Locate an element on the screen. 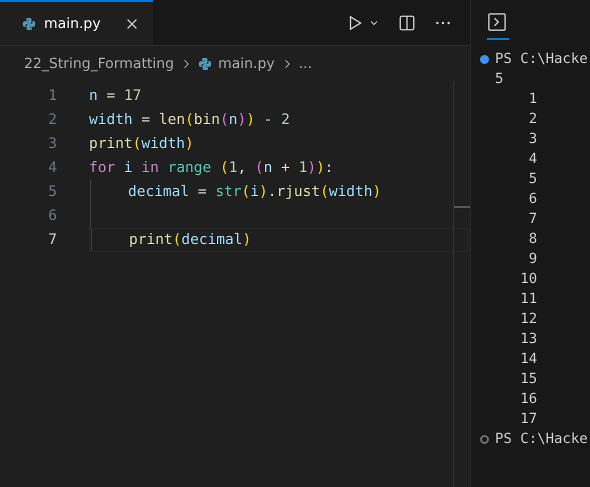 This screenshot has height=487, width=590. breadcrumb: 22_String_Formatting is located at coordinates (99, 64).